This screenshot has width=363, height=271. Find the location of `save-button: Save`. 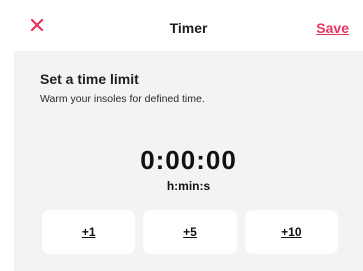

save-button: Save is located at coordinates (332, 28).